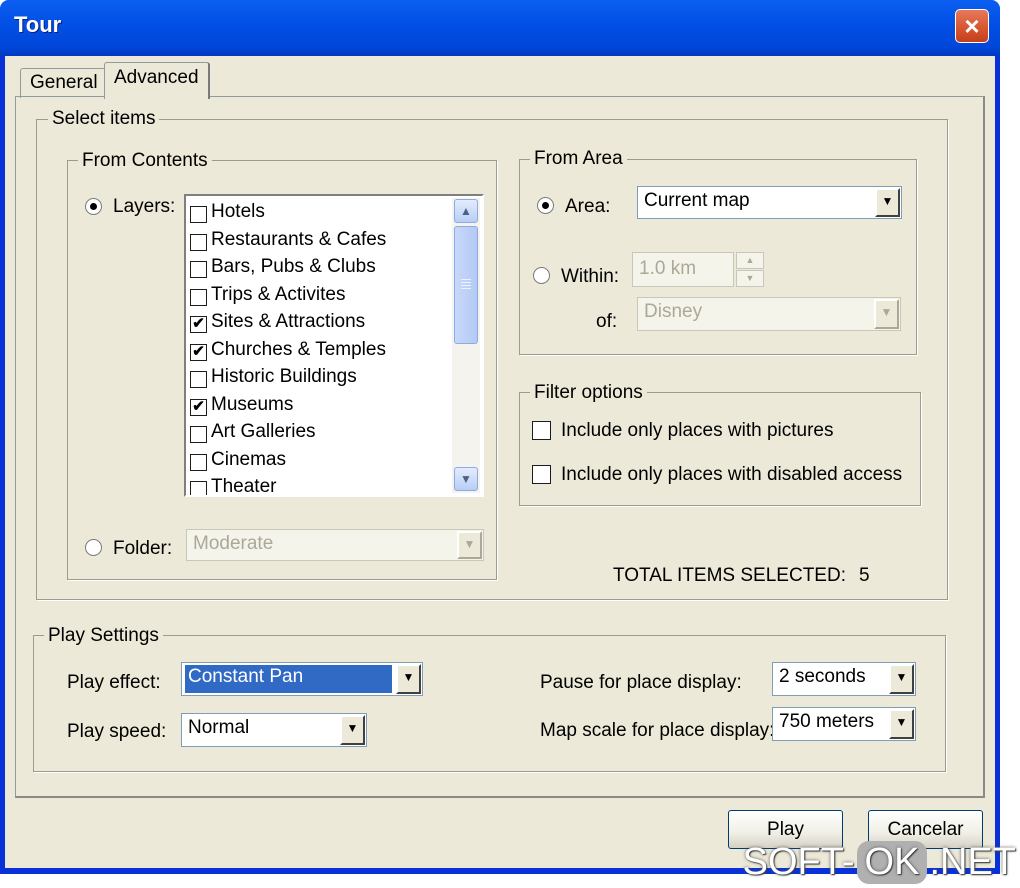 The width and height of the screenshot is (1020, 888). I want to click on layer-label: Trips & Activites, so click(278, 294).